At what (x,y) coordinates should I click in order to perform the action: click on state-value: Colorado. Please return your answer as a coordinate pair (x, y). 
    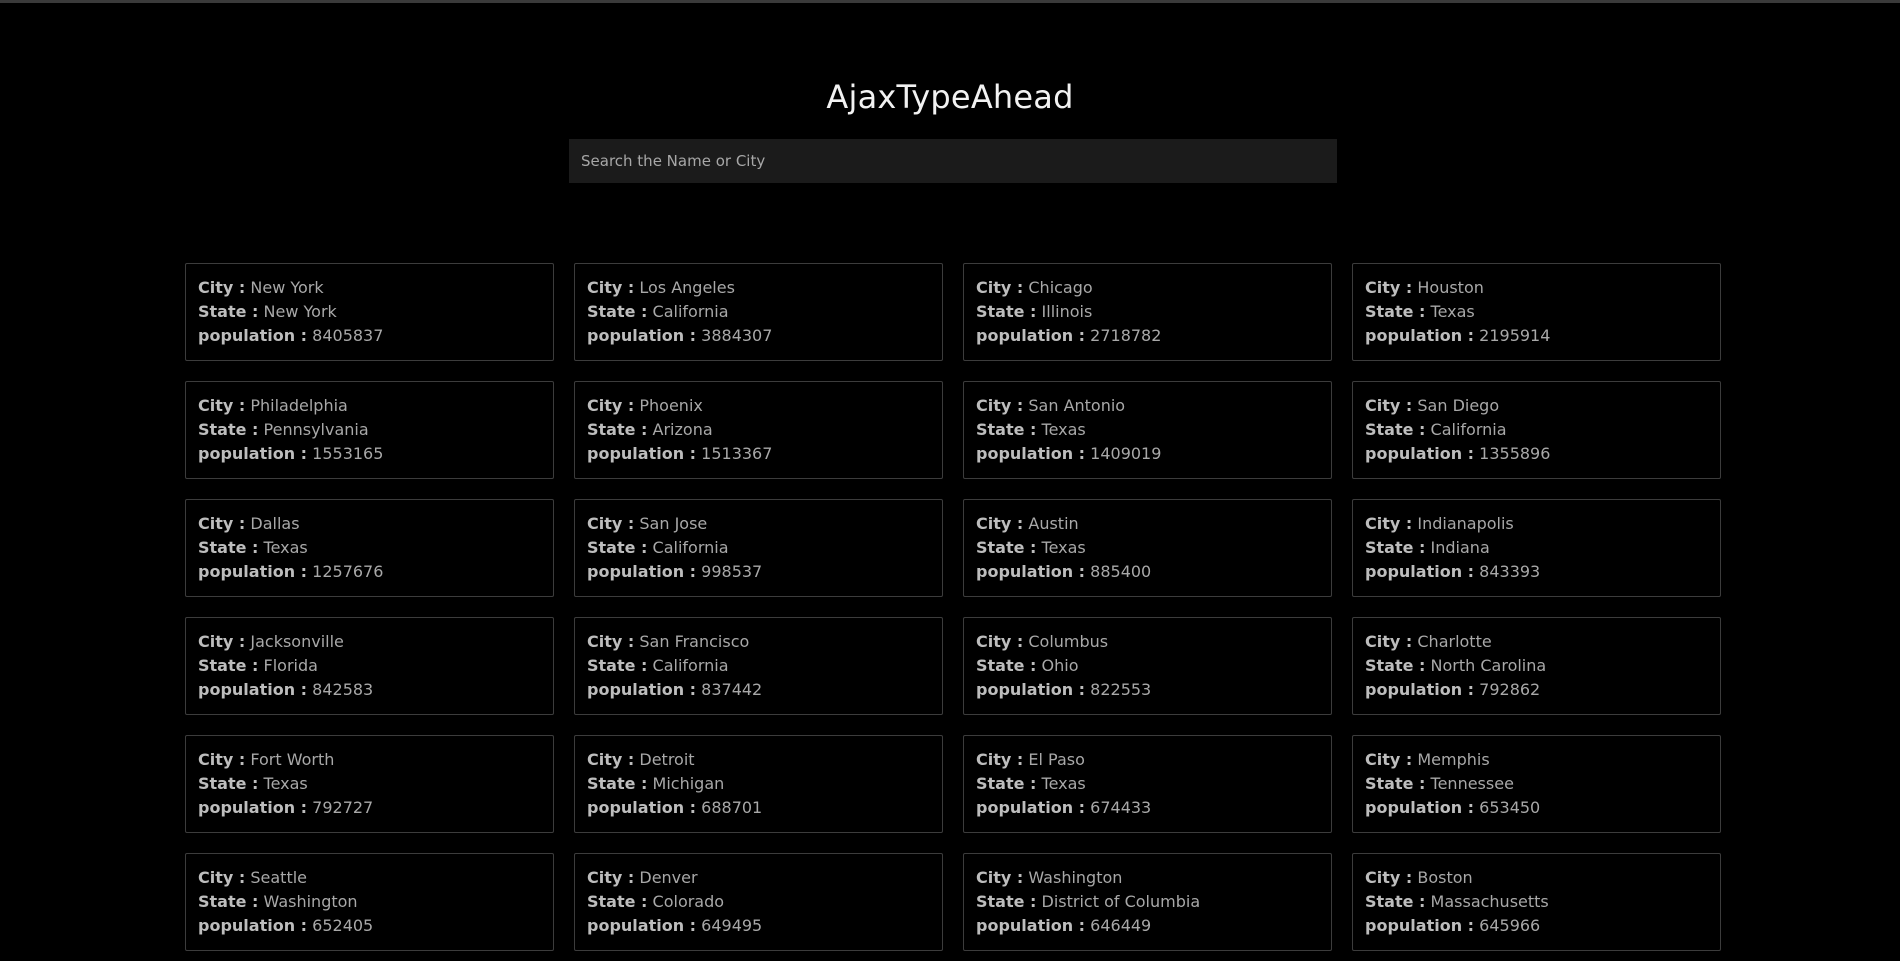
    Looking at the image, I should click on (688, 901).